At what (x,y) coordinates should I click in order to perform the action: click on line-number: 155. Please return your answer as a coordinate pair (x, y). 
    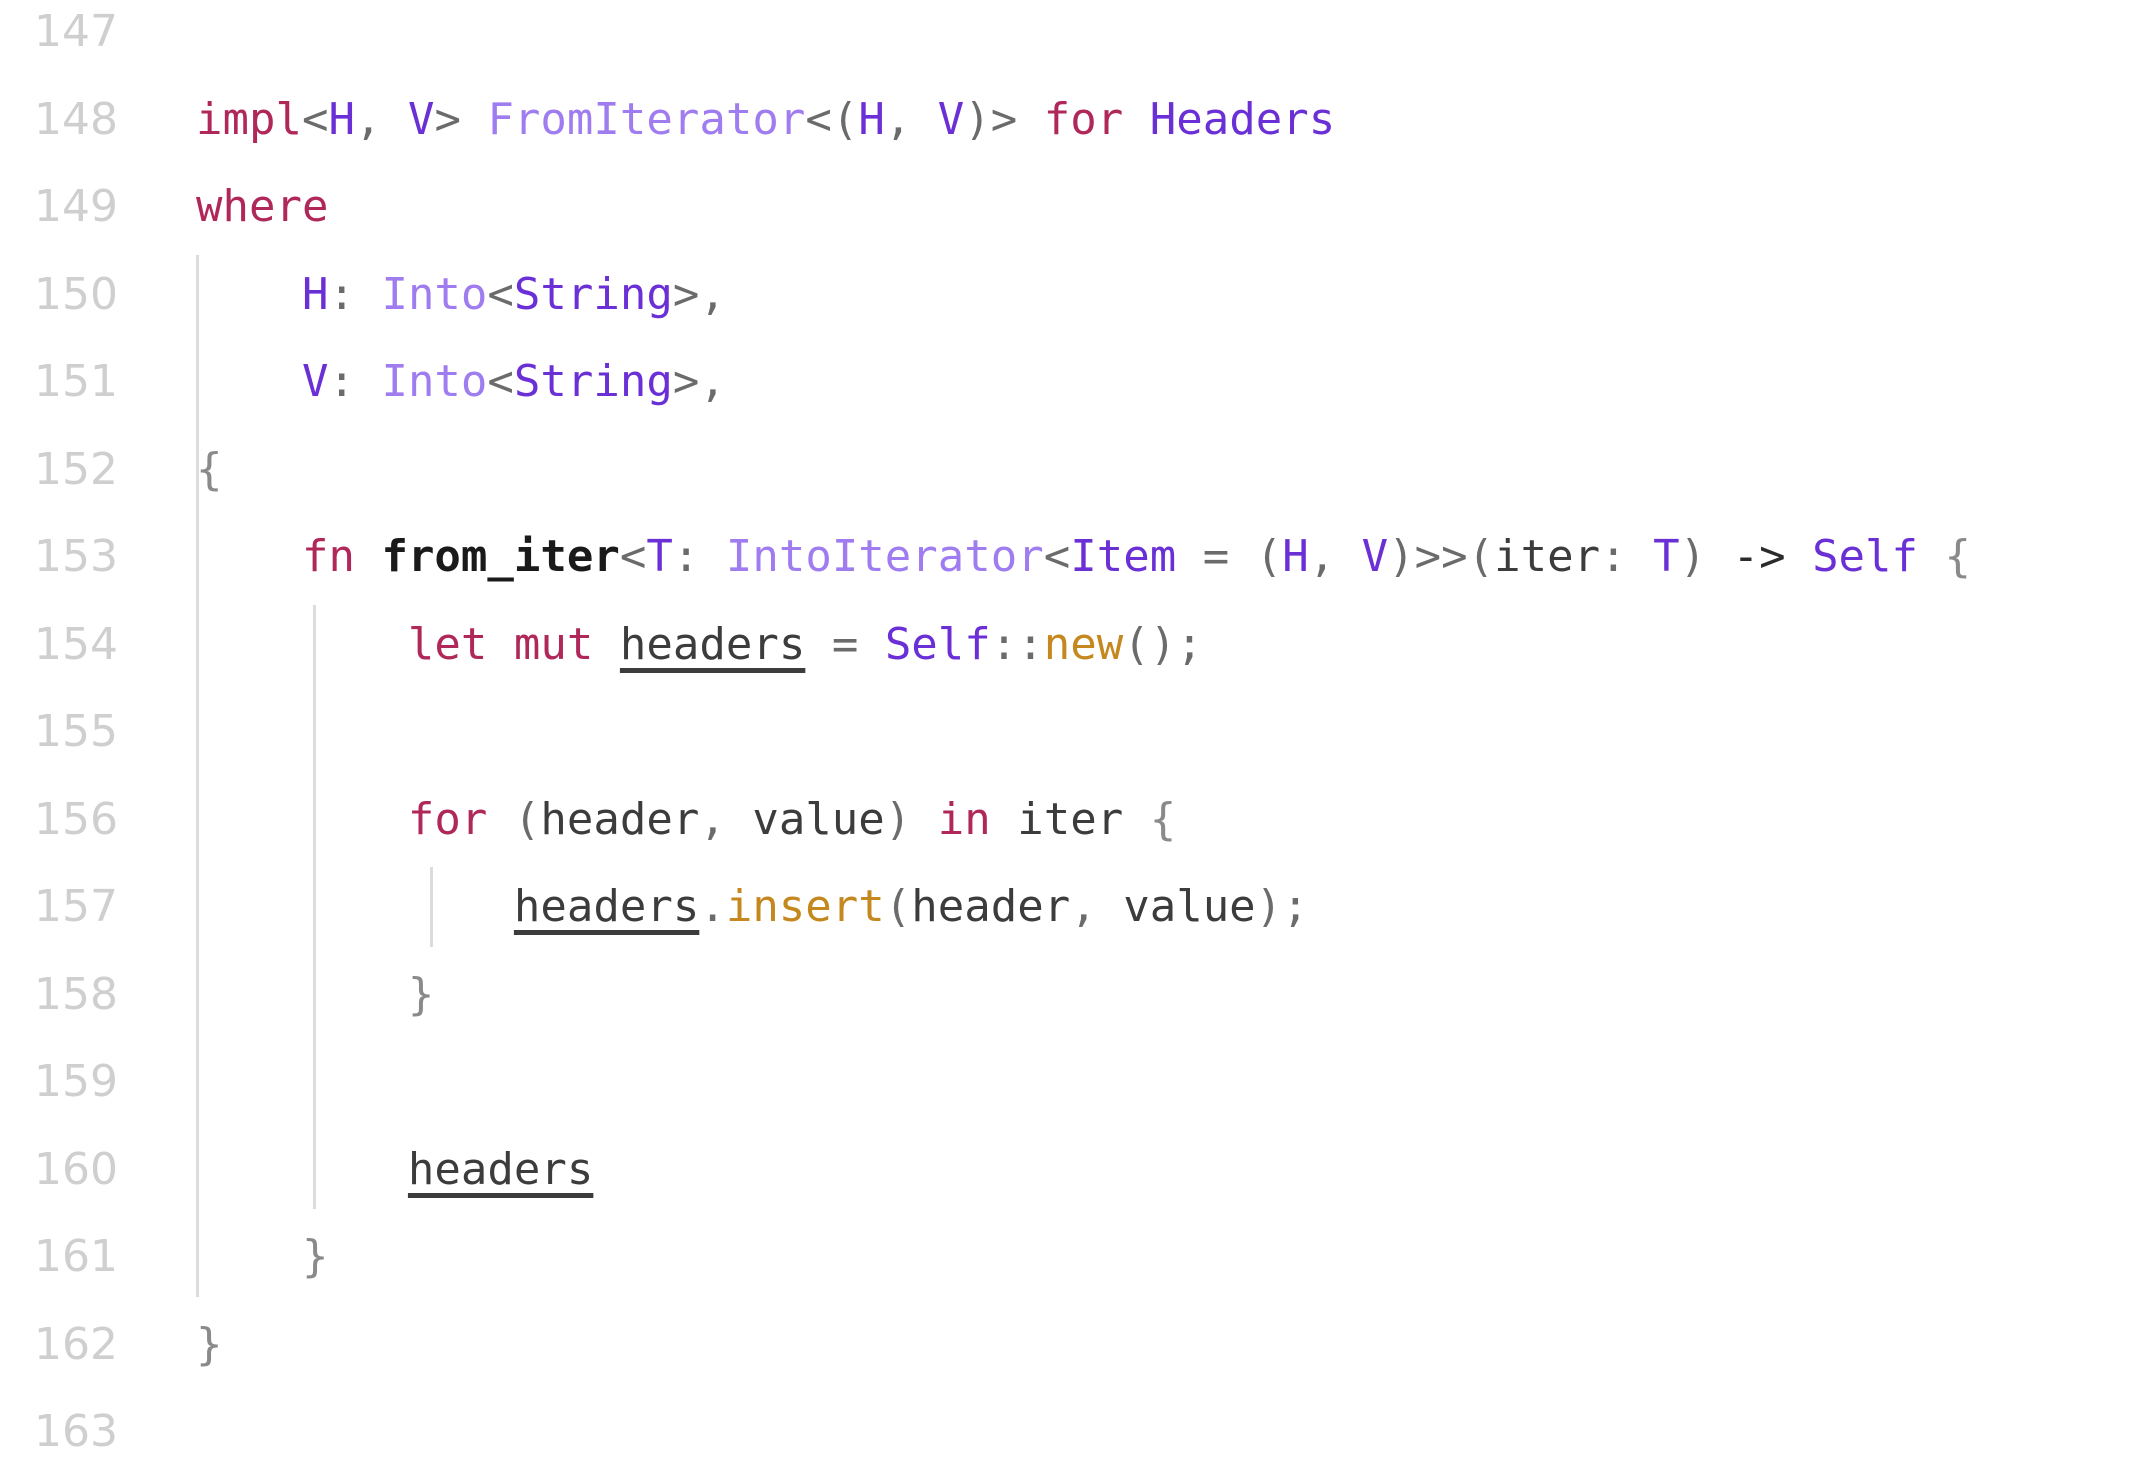
    Looking at the image, I should click on (59, 732).